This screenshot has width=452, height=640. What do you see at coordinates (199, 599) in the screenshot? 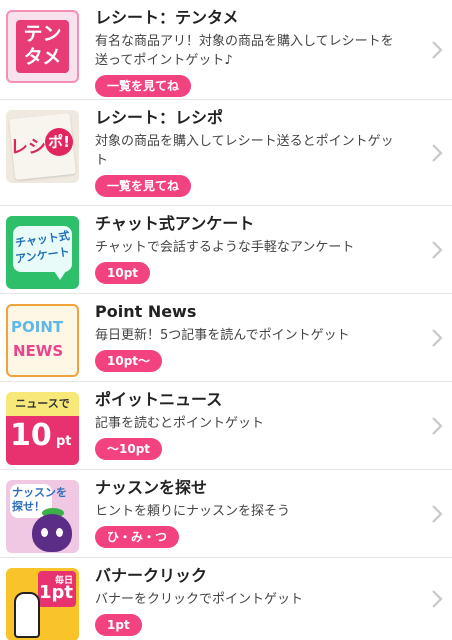
I see `item-description: バナーをクリックでポイントゲット` at bounding box center [199, 599].